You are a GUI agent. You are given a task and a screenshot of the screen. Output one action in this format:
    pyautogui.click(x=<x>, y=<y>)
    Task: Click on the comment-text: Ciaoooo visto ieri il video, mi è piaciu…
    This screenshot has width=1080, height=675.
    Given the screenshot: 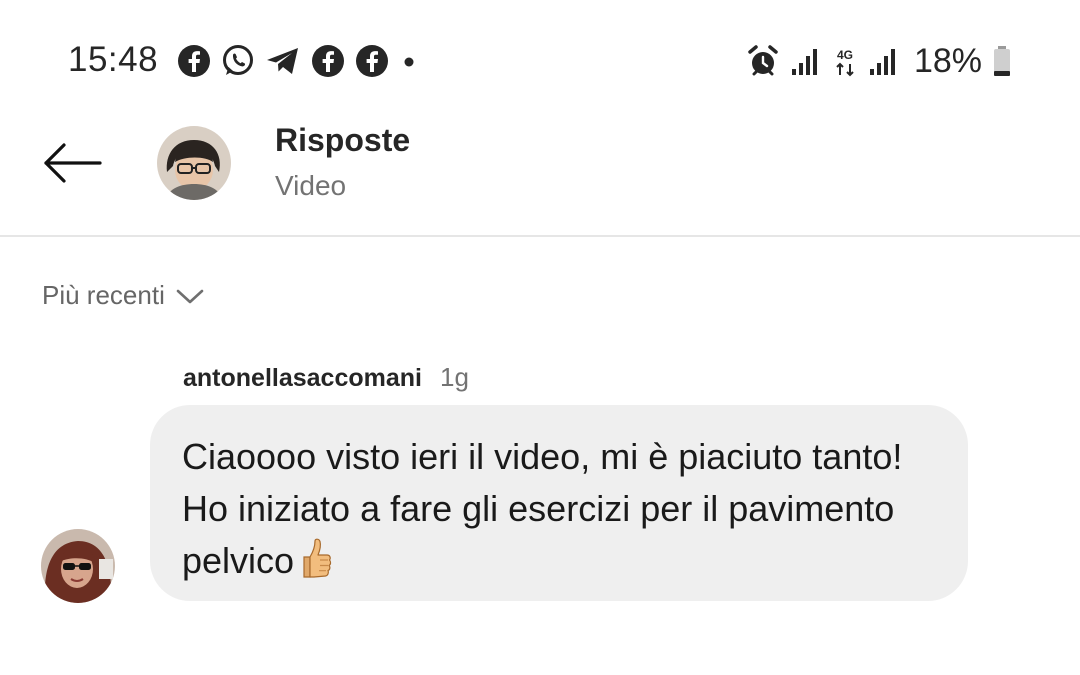 What is the action you would take?
    pyautogui.click(x=542, y=508)
    